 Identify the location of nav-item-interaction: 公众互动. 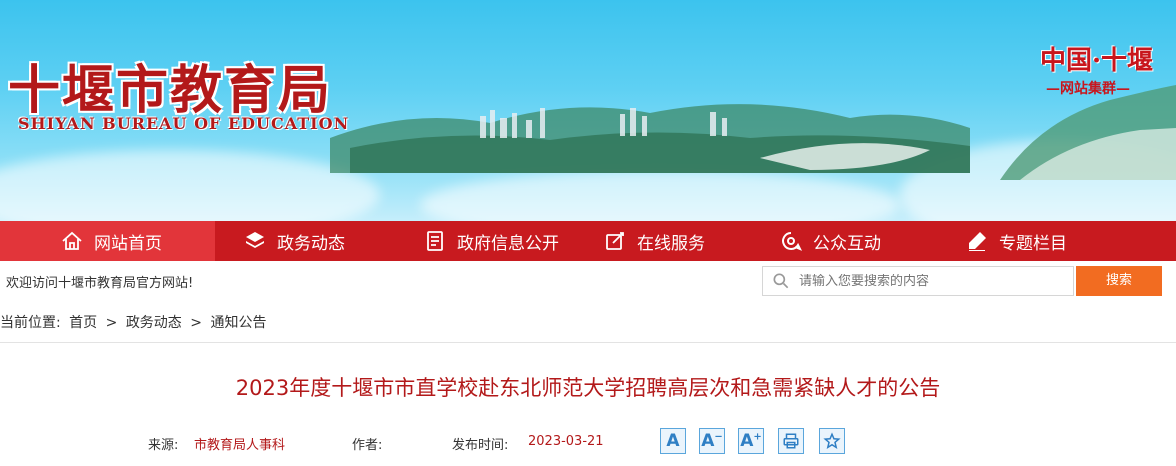
(846, 241).